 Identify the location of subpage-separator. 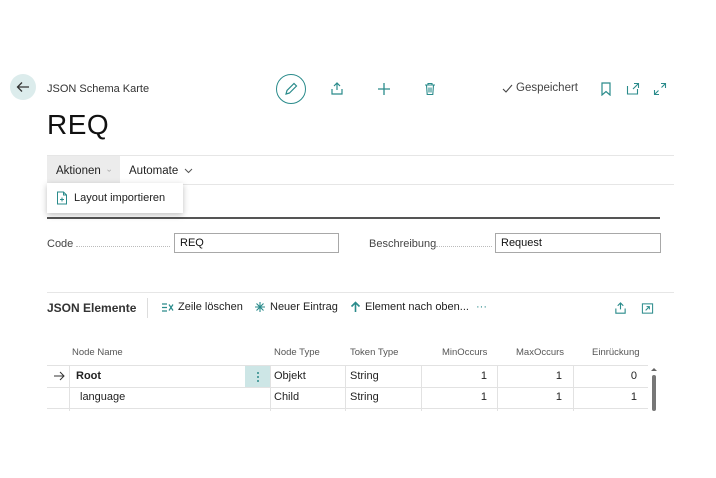
(147, 308).